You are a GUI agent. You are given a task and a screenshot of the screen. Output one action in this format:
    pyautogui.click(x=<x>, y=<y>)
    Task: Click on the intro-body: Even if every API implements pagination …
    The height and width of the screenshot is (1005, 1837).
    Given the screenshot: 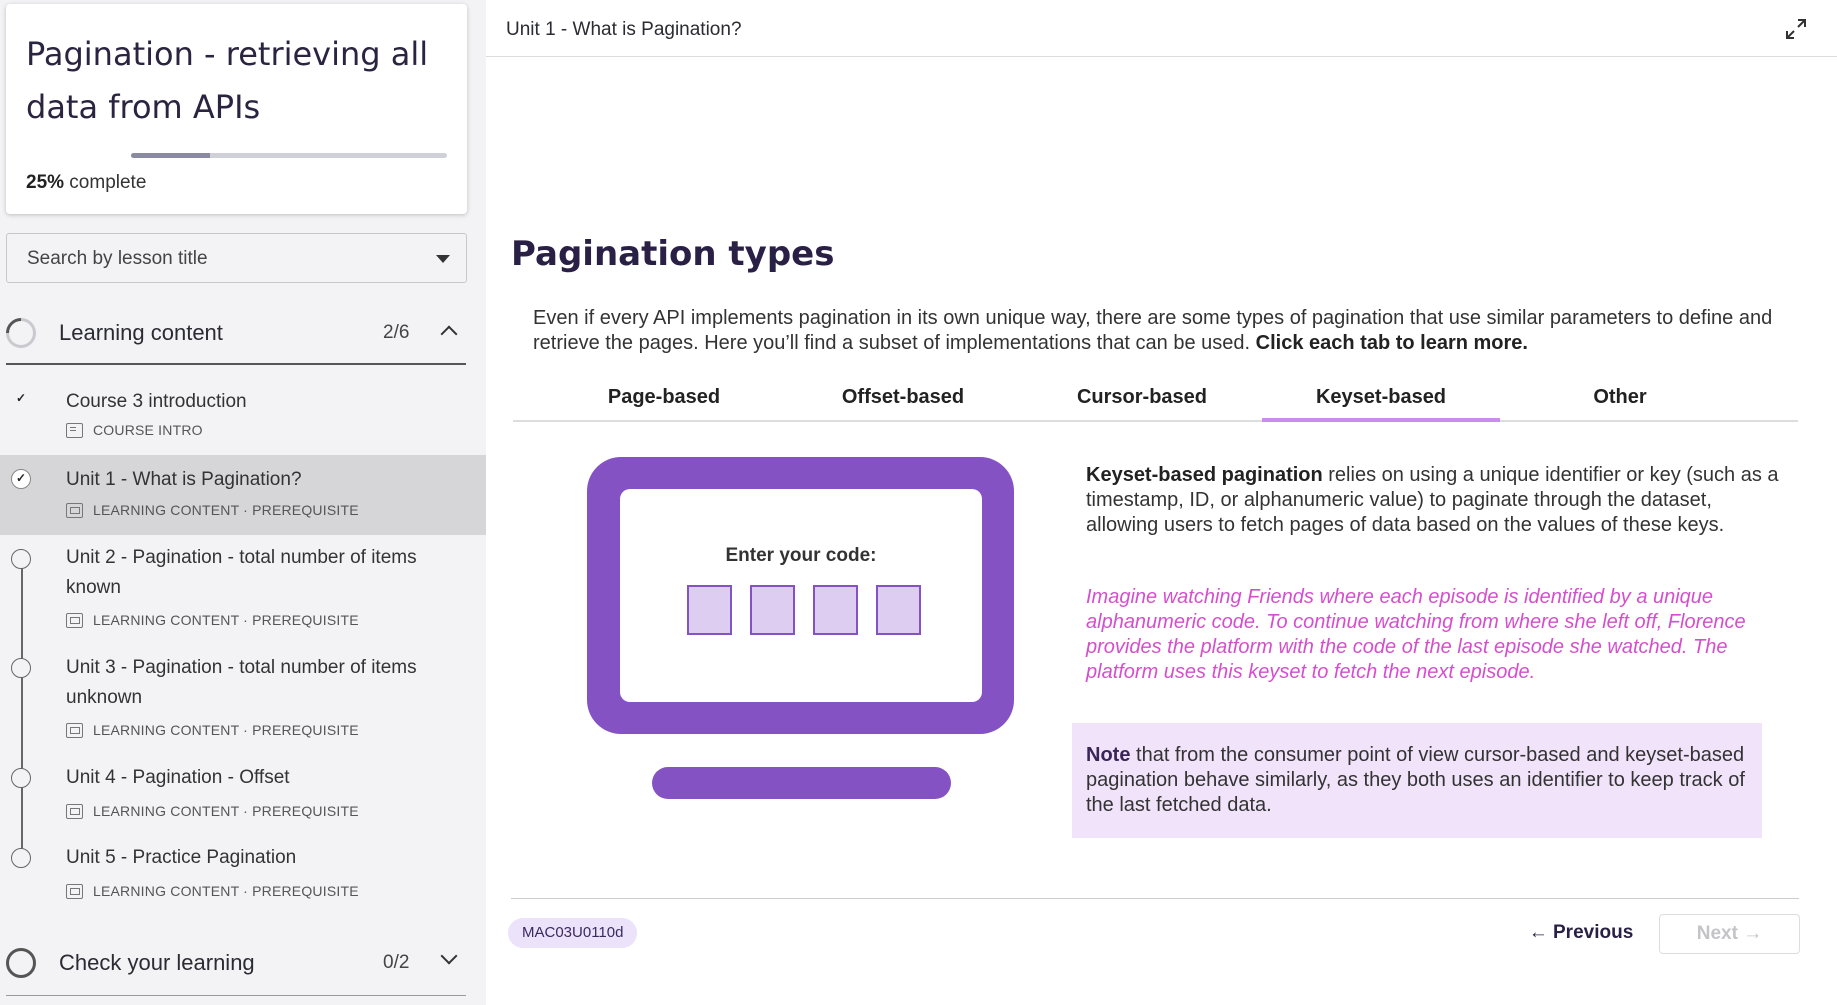 What is the action you would take?
    pyautogui.click(x=1153, y=330)
    